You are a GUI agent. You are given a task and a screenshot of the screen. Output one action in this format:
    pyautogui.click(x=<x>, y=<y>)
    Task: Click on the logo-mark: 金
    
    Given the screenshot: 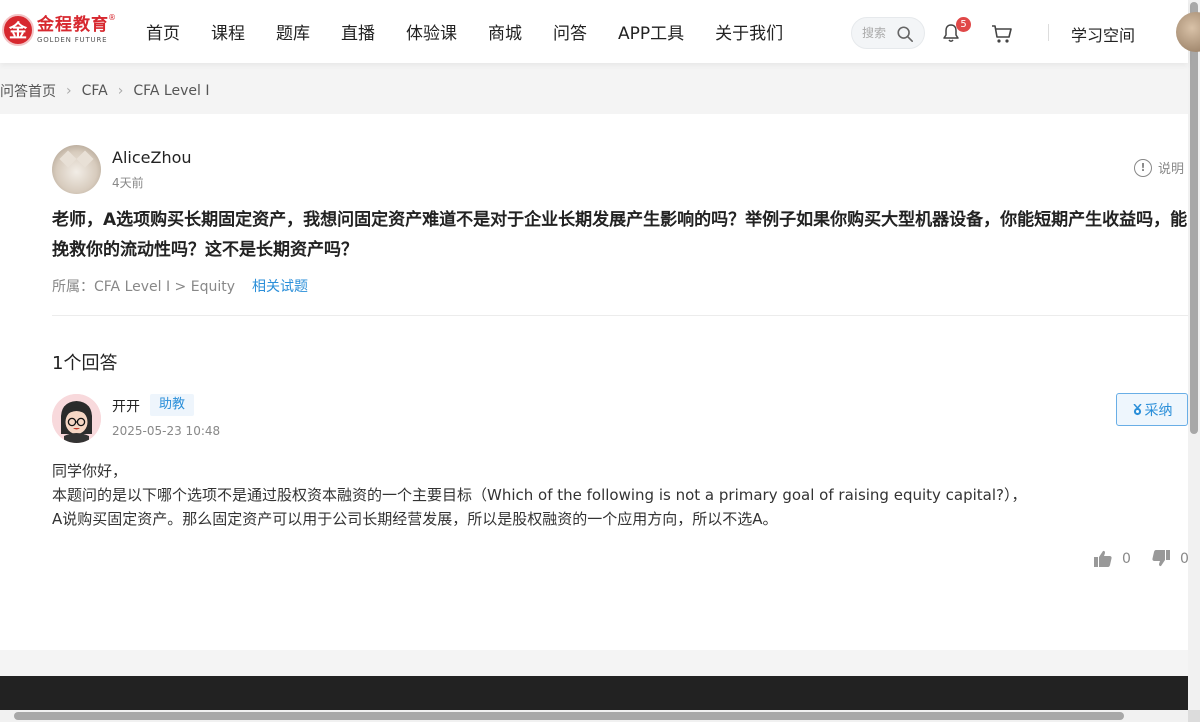 What is the action you would take?
    pyautogui.click(x=18, y=30)
    